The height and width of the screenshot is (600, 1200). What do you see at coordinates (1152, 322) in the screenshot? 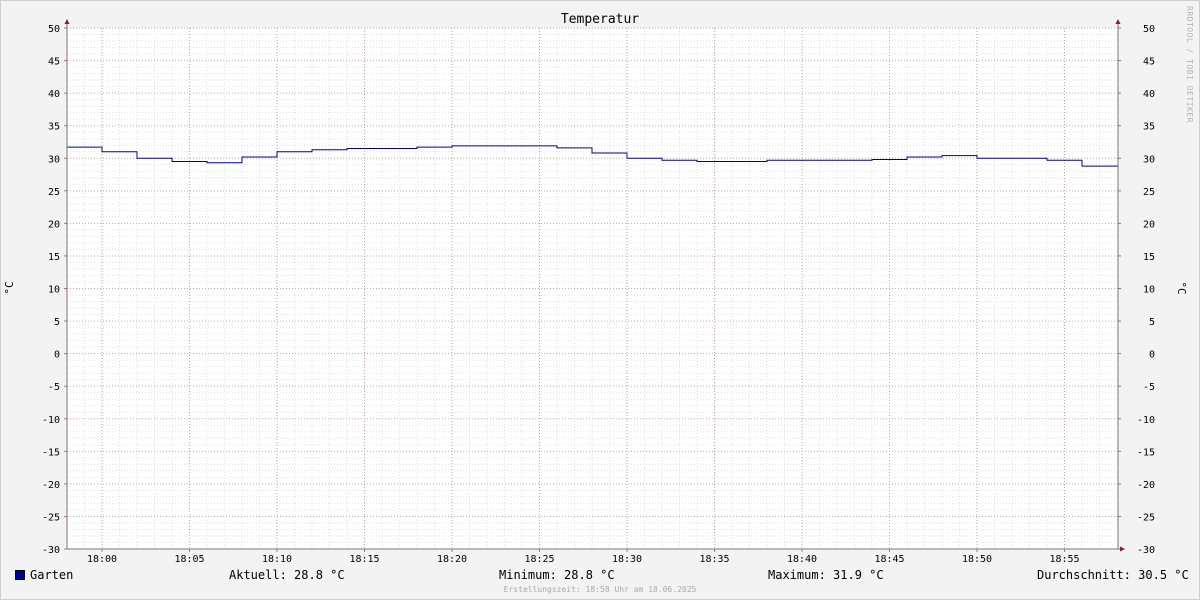
I see `y-tick-label-right: 5` at bounding box center [1152, 322].